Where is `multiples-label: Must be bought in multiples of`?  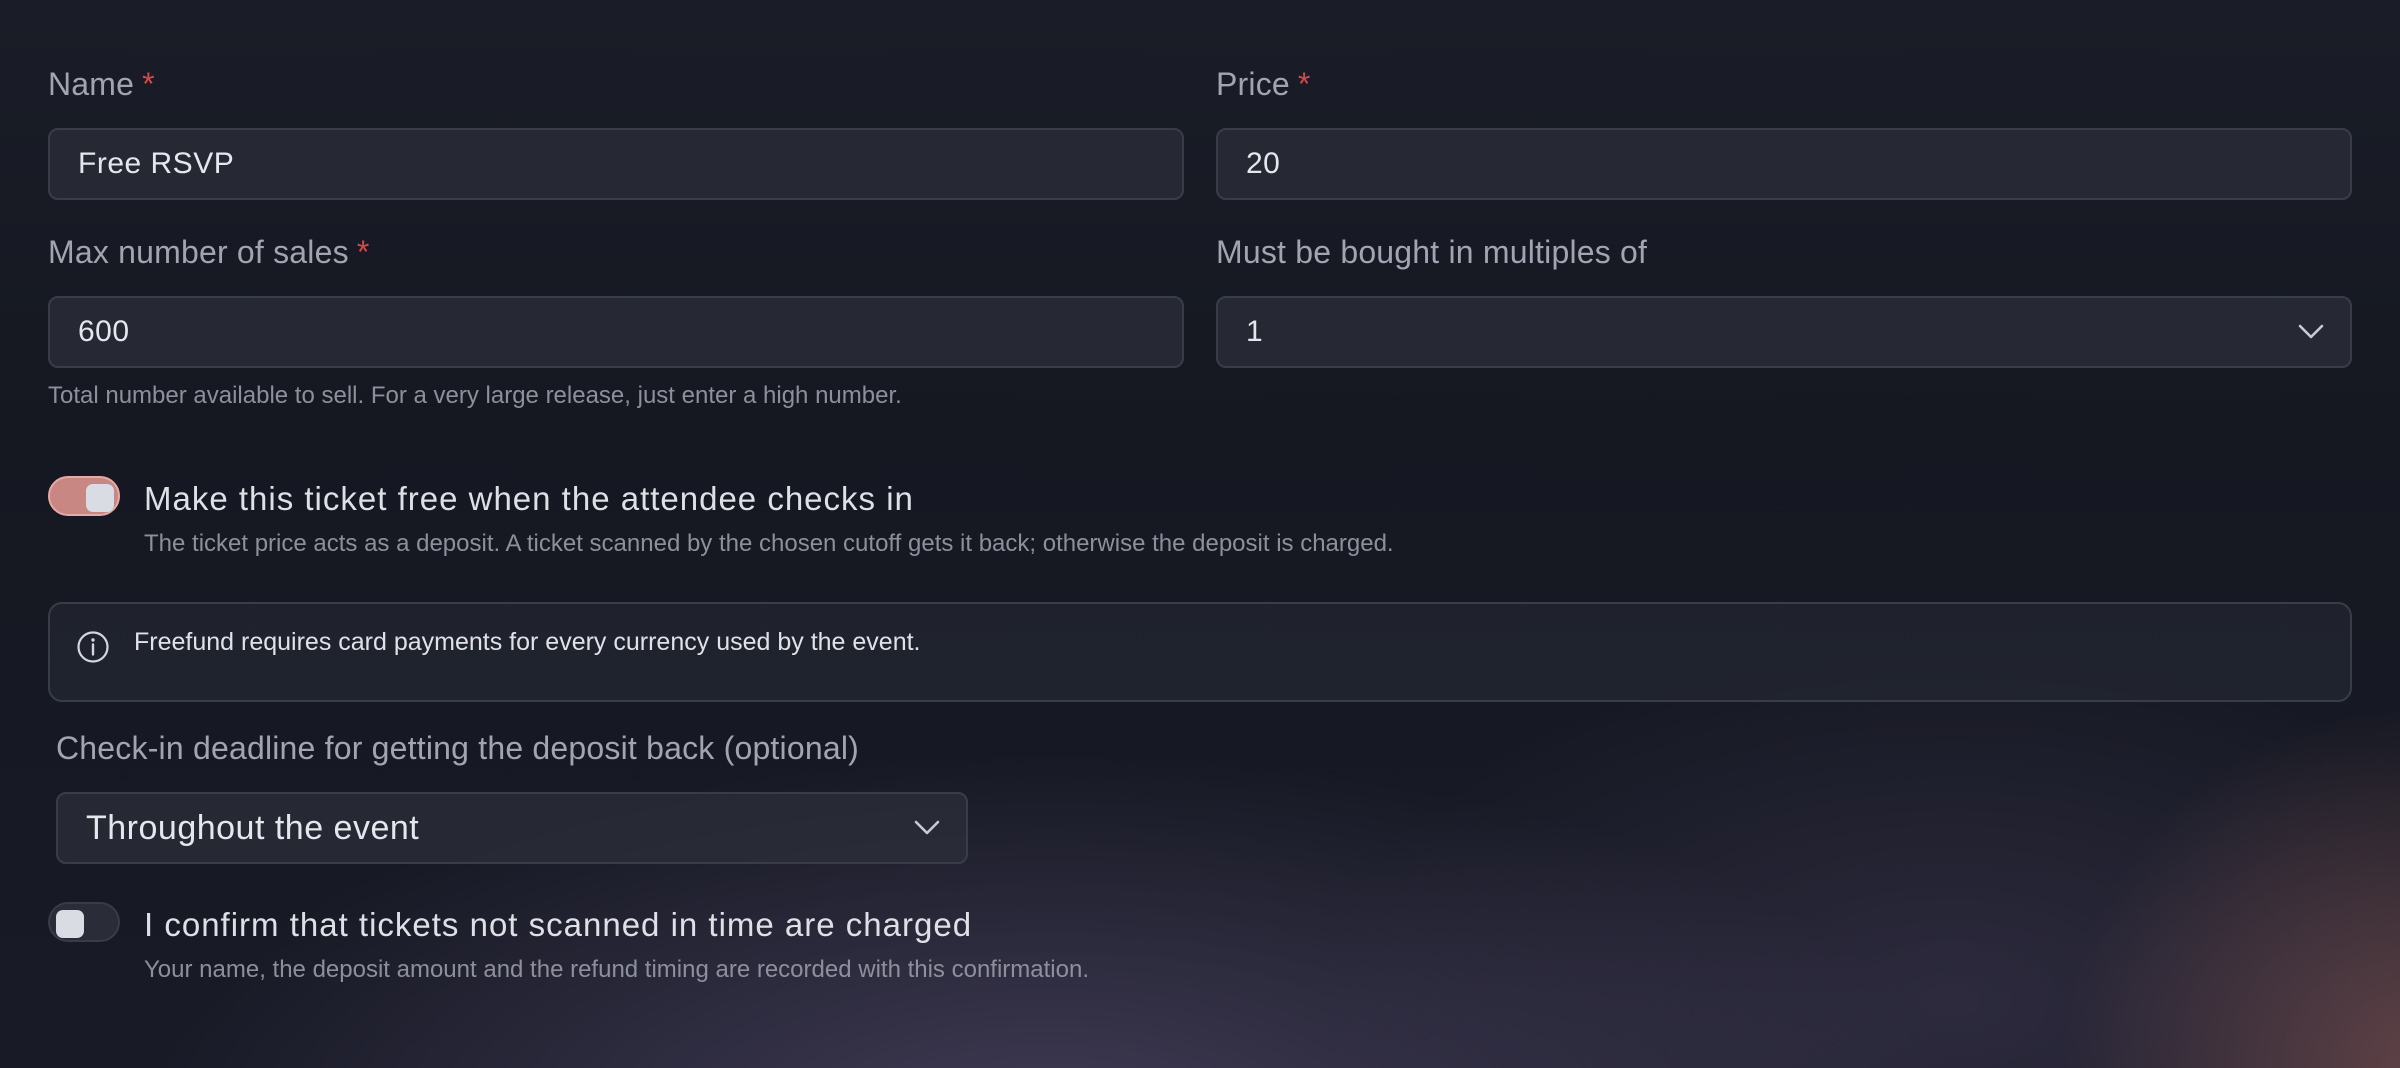
multiples-label: Must be bought in multiples of is located at coordinates (1432, 252).